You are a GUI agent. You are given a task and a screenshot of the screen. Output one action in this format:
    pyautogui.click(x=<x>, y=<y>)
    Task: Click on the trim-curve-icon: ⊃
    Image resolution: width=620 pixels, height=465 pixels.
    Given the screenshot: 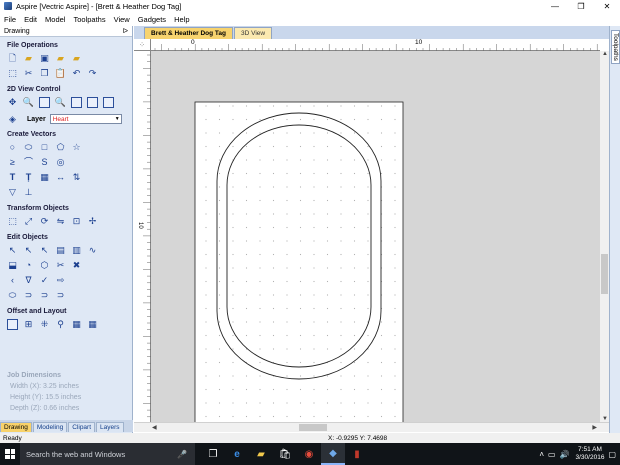 What is the action you would take?
    pyautogui.click(x=44, y=295)
    